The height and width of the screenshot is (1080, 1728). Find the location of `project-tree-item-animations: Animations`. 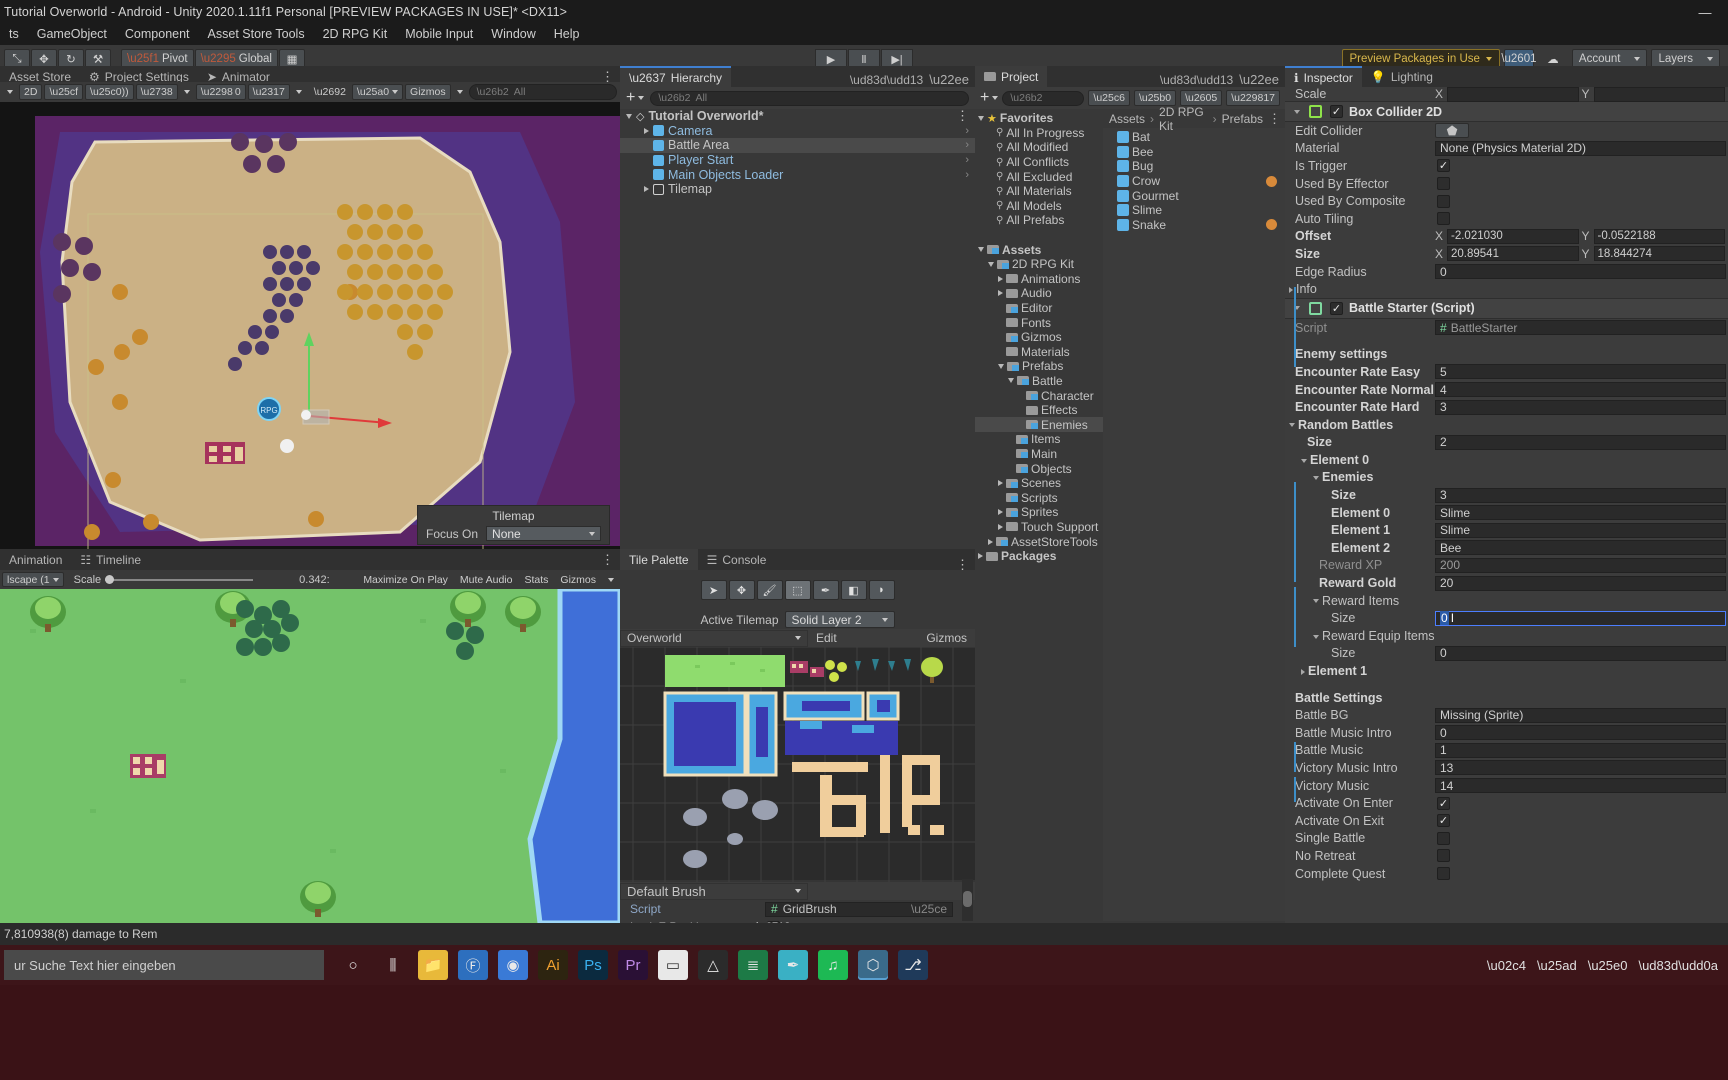

project-tree-item-animations: Animations is located at coordinates (1039, 279).